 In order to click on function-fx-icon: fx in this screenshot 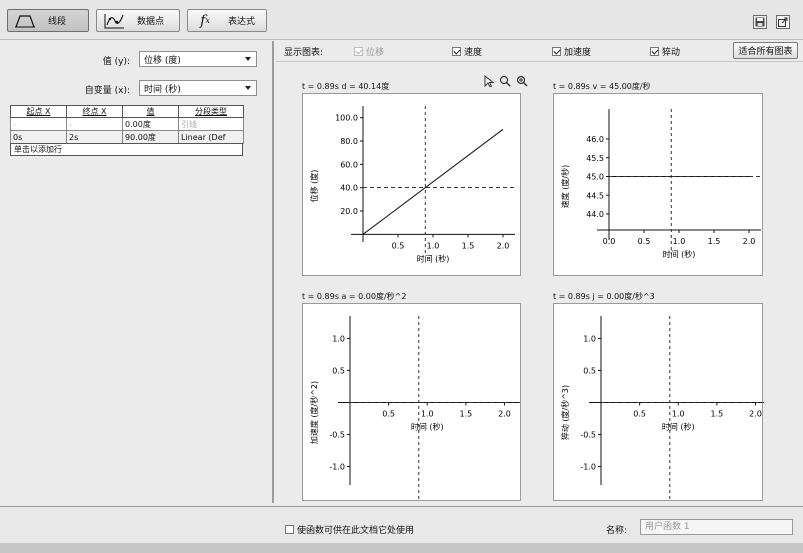, I will do `click(205, 20)`.